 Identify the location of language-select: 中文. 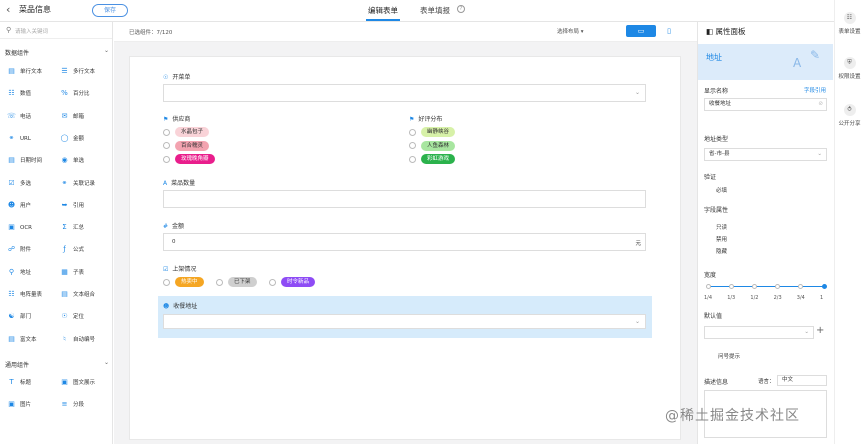
(802, 380).